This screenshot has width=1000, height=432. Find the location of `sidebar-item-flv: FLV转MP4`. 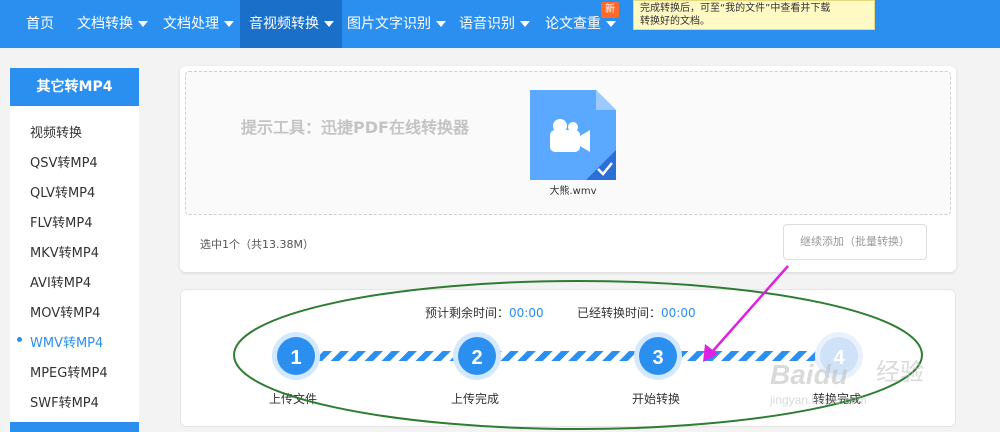

sidebar-item-flv: FLV转MP4 is located at coordinates (61, 221).